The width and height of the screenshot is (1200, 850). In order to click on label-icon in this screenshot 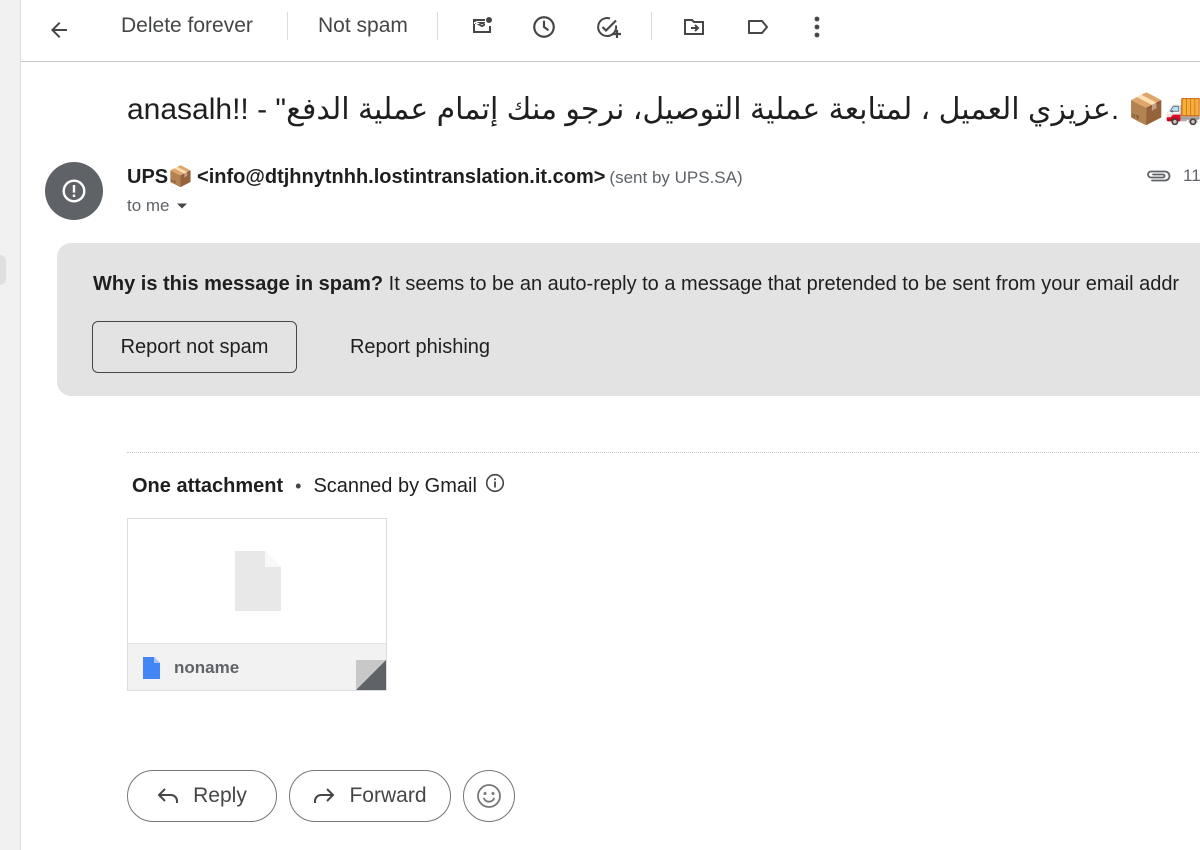, I will do `click(758, 27)`.